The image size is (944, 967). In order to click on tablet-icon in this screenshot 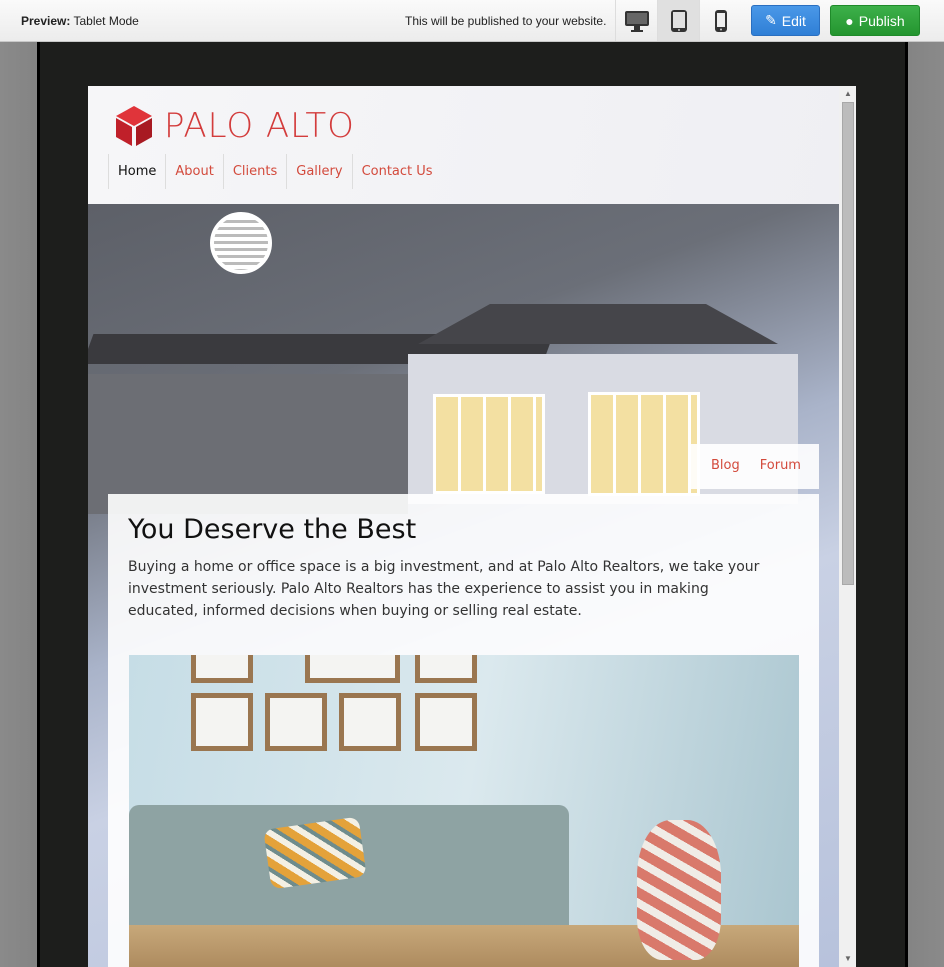, I will do `click(678, 20)`.